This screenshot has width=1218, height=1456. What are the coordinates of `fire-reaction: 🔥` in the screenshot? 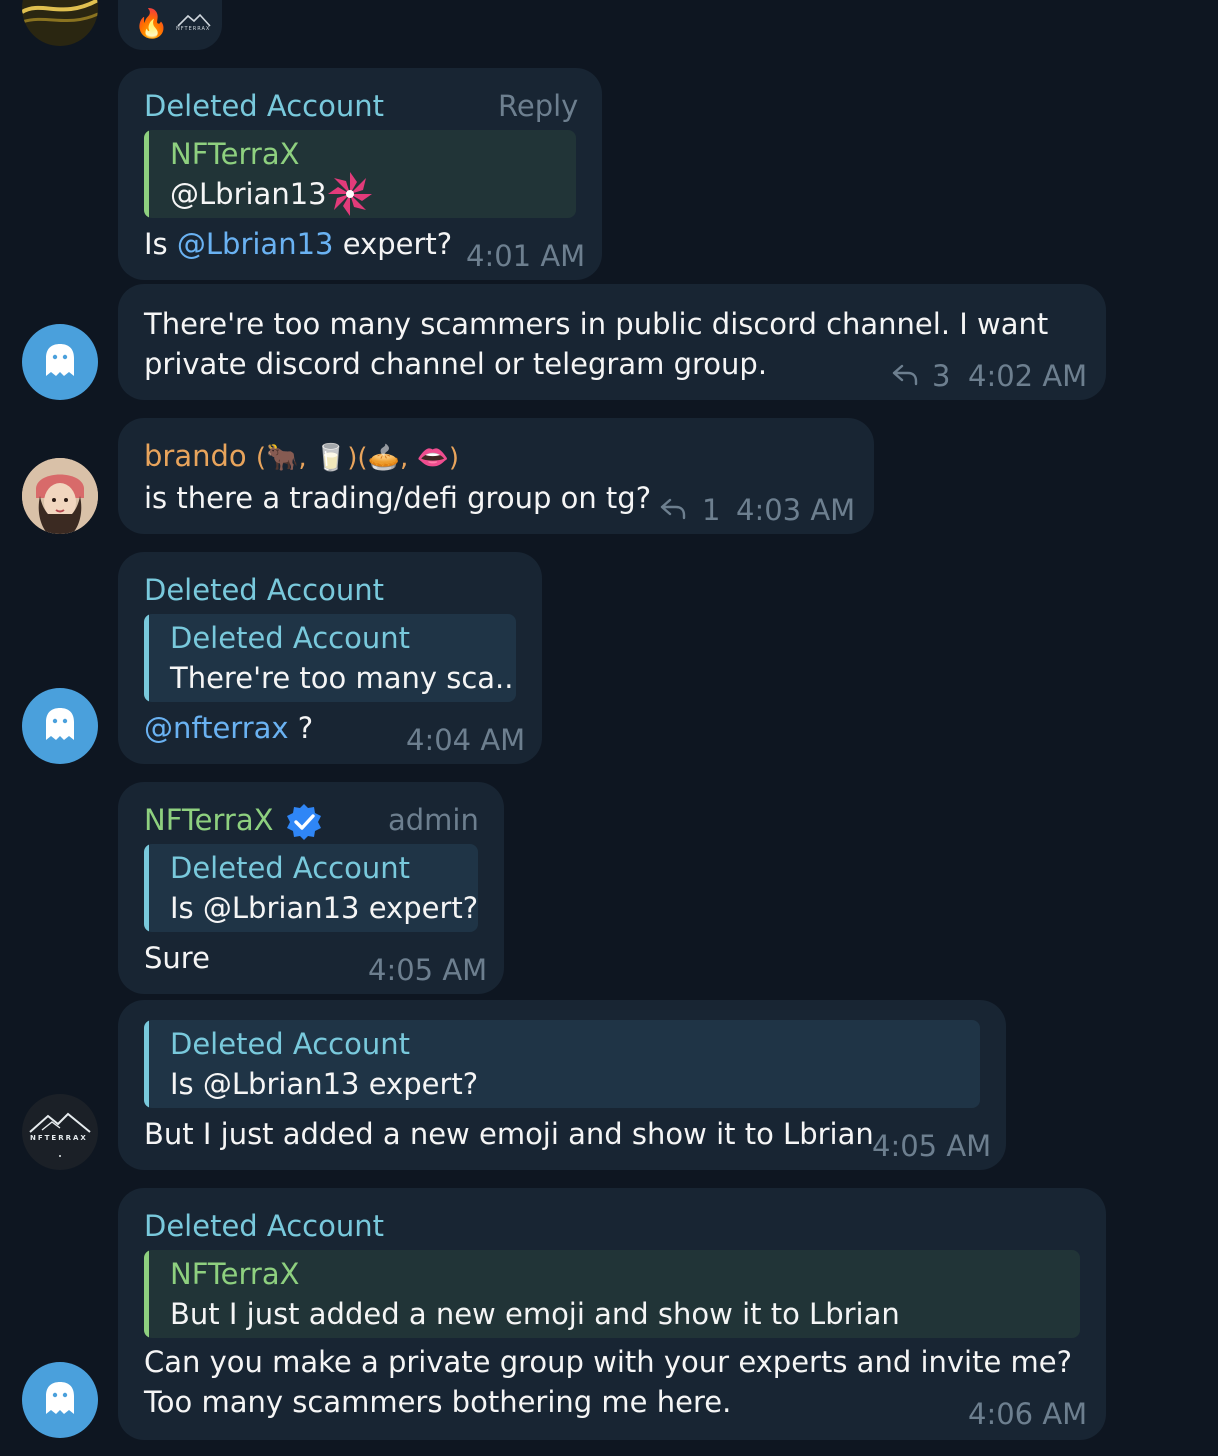 It's located at (151, 23).